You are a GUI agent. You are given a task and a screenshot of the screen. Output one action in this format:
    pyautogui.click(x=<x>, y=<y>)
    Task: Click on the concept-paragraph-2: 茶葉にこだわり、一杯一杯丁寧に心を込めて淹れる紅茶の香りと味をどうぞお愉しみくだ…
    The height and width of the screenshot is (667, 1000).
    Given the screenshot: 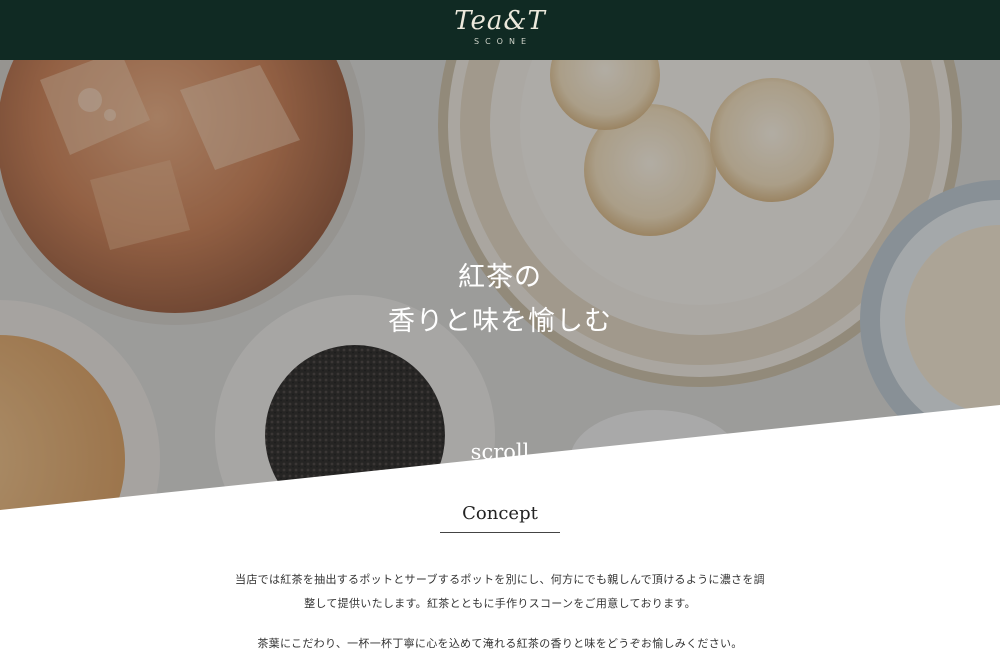 What is the action you would take?
    pyautogui.click(x=500, y=643)
    